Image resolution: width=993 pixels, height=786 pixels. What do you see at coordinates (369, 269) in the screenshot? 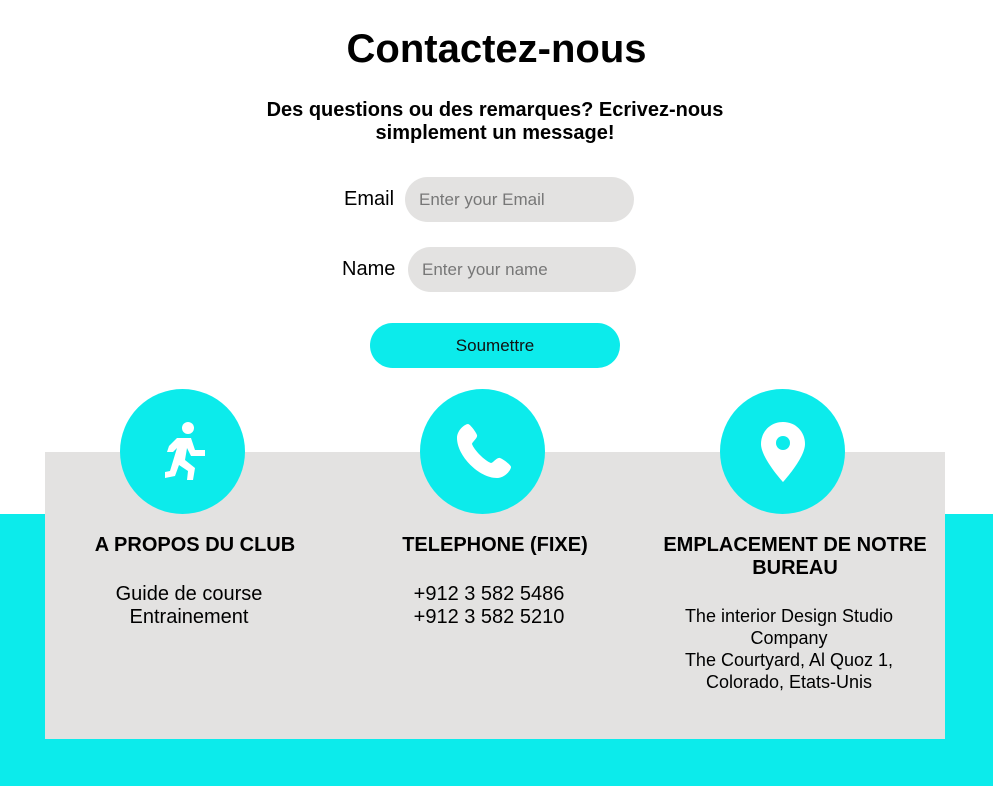
I see `name-label: Name` at bounding box center [369, 269].